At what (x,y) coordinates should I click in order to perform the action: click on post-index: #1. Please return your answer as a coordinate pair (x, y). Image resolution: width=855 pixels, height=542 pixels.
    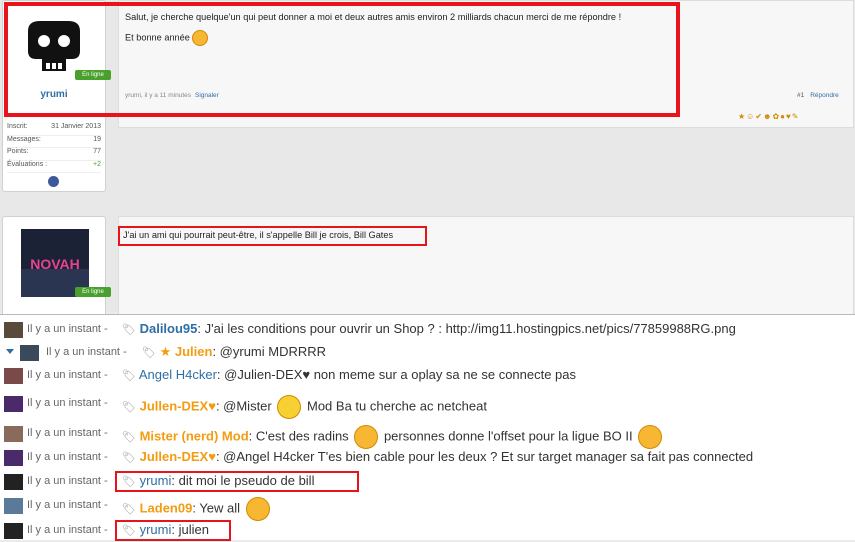
    Looking at the image, I should click on (800, 95).